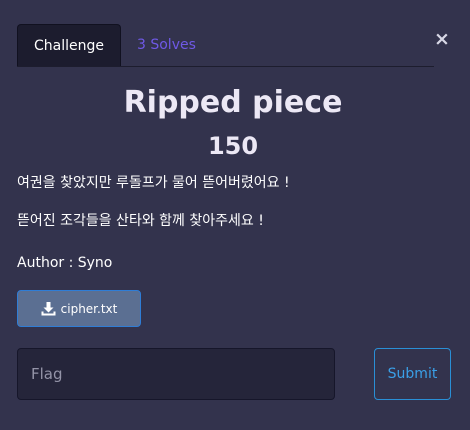 The height and width of the screenshot is (430, 470). Describe the element at coordinates (153, 183) in the screenshot. I see `description-line: 여권을 찾았지만 루돌프가 물어 뜯어버렸어요 !` at that location.